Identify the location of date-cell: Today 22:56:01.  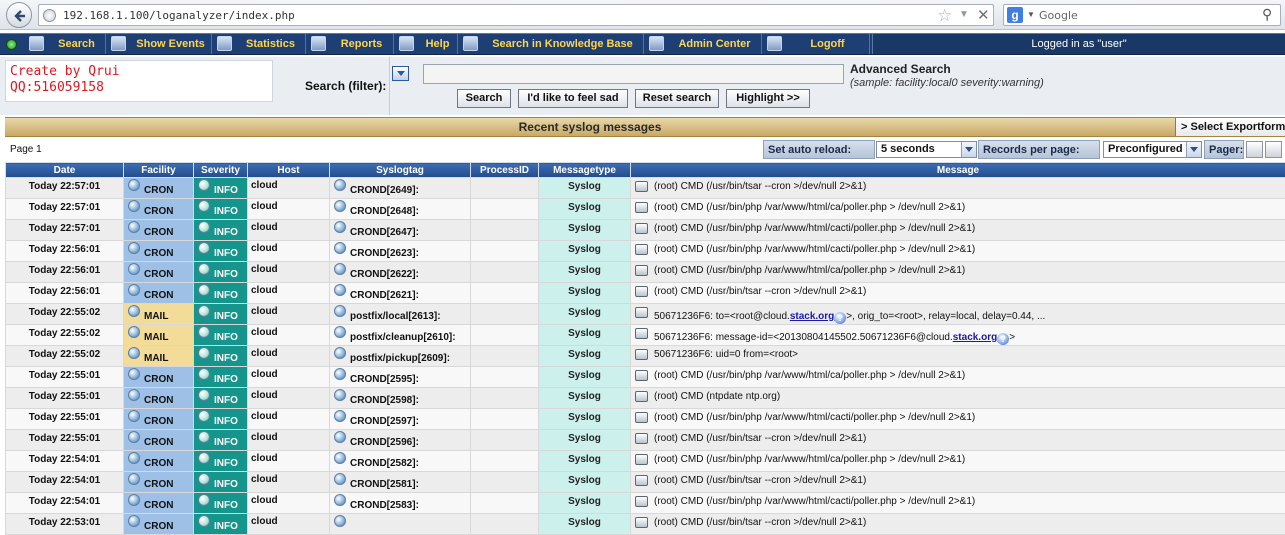
(65, 251).